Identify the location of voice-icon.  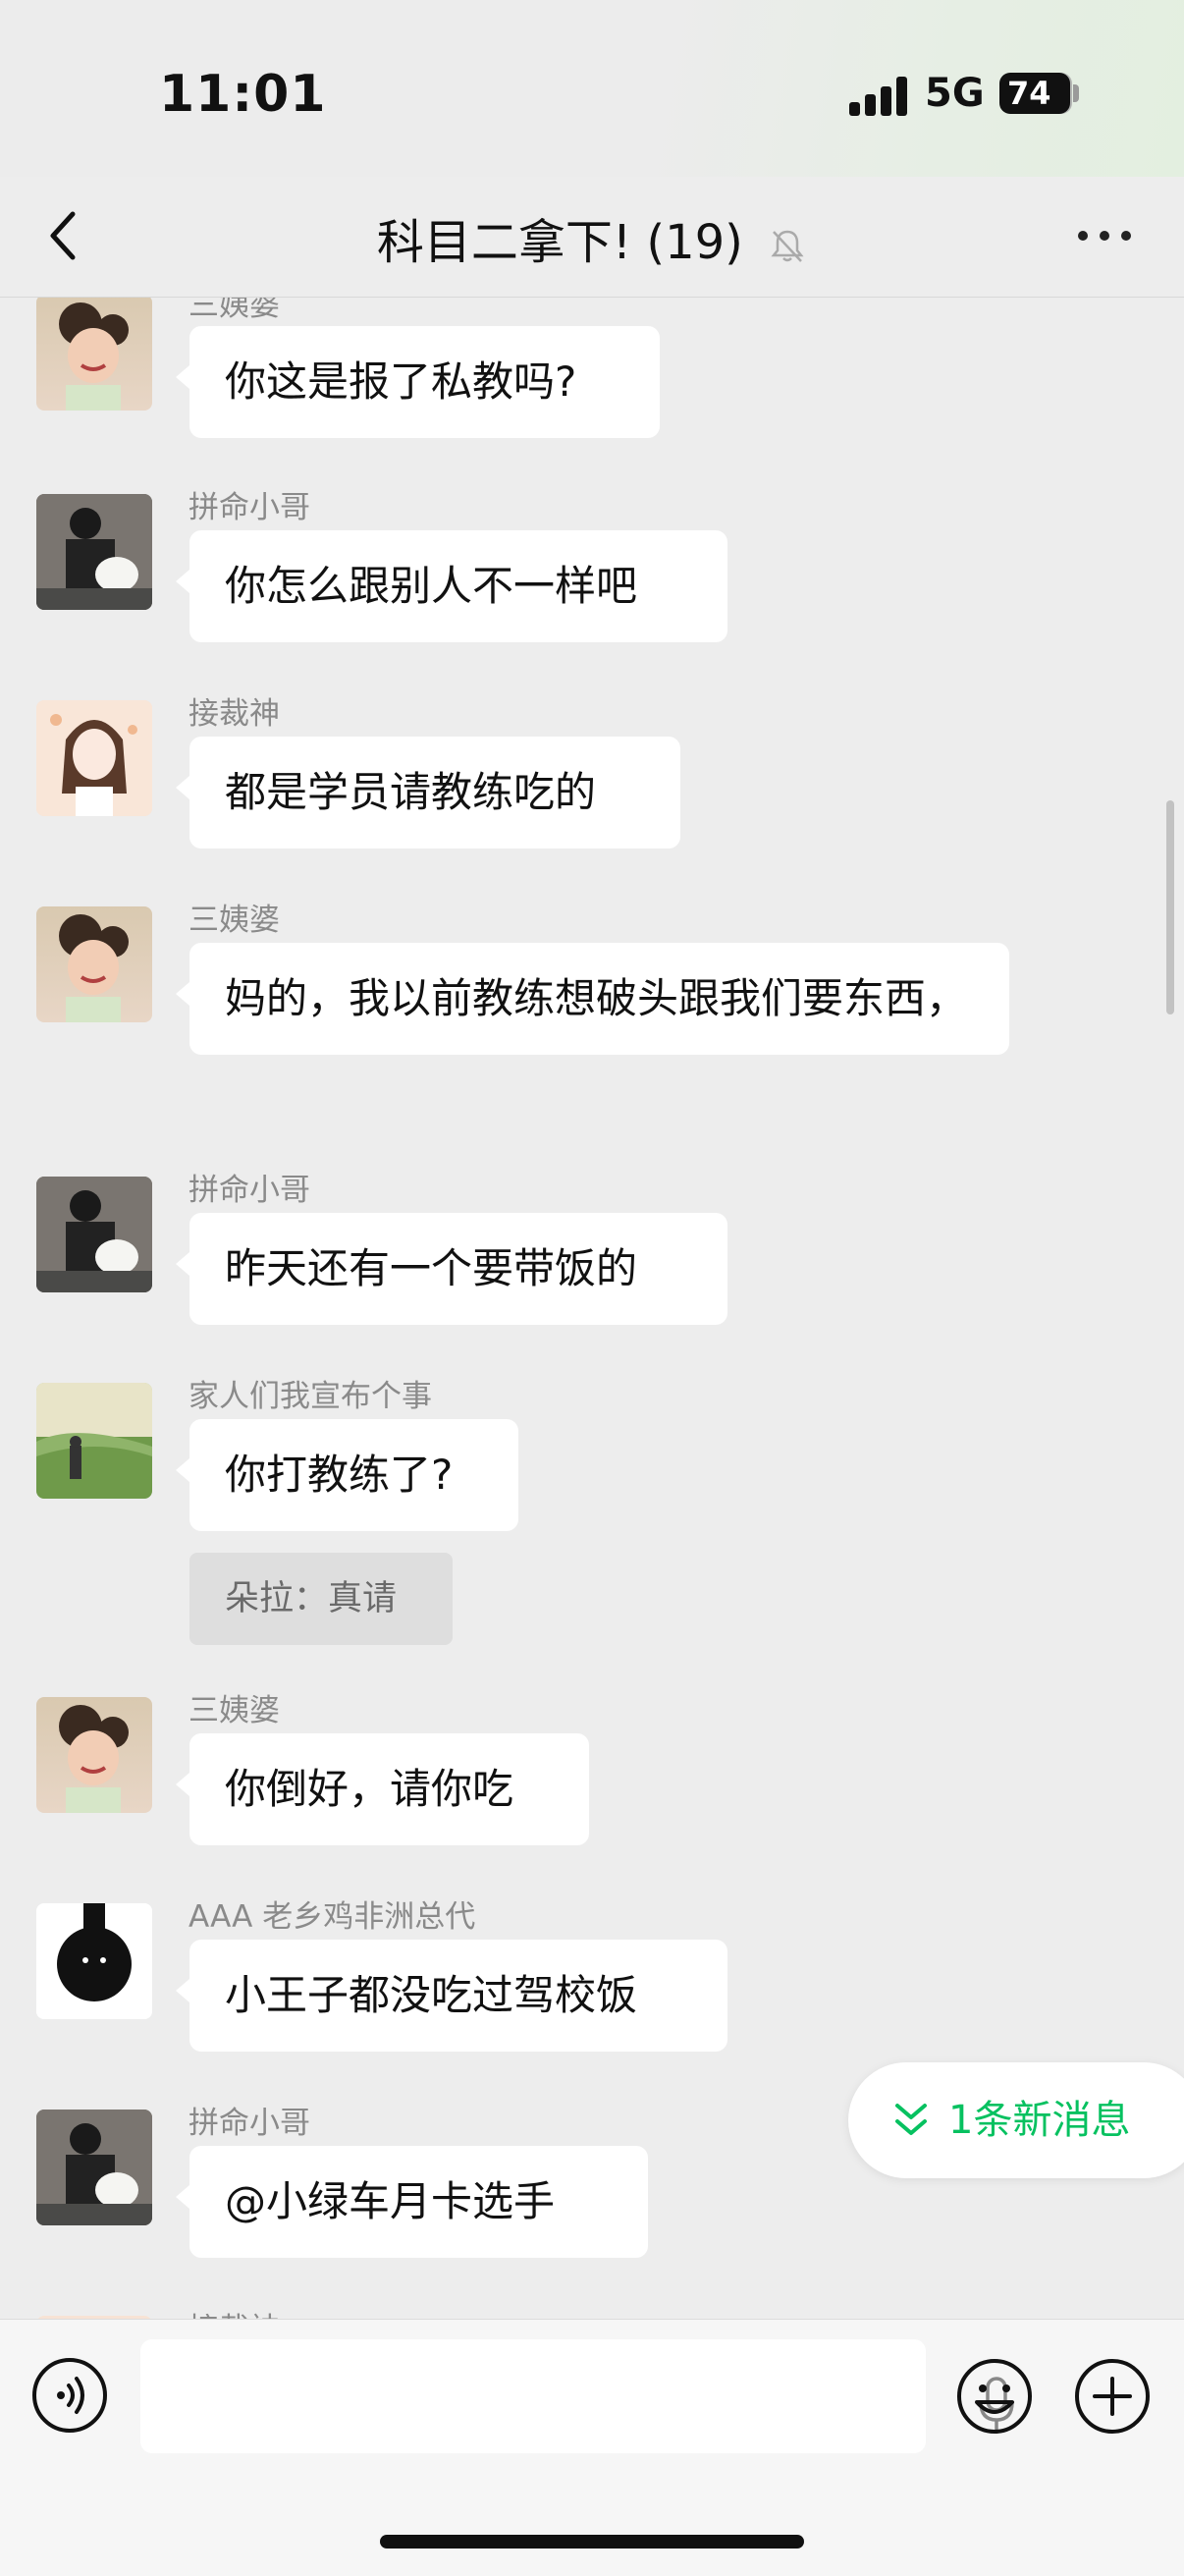
(69, 2395).